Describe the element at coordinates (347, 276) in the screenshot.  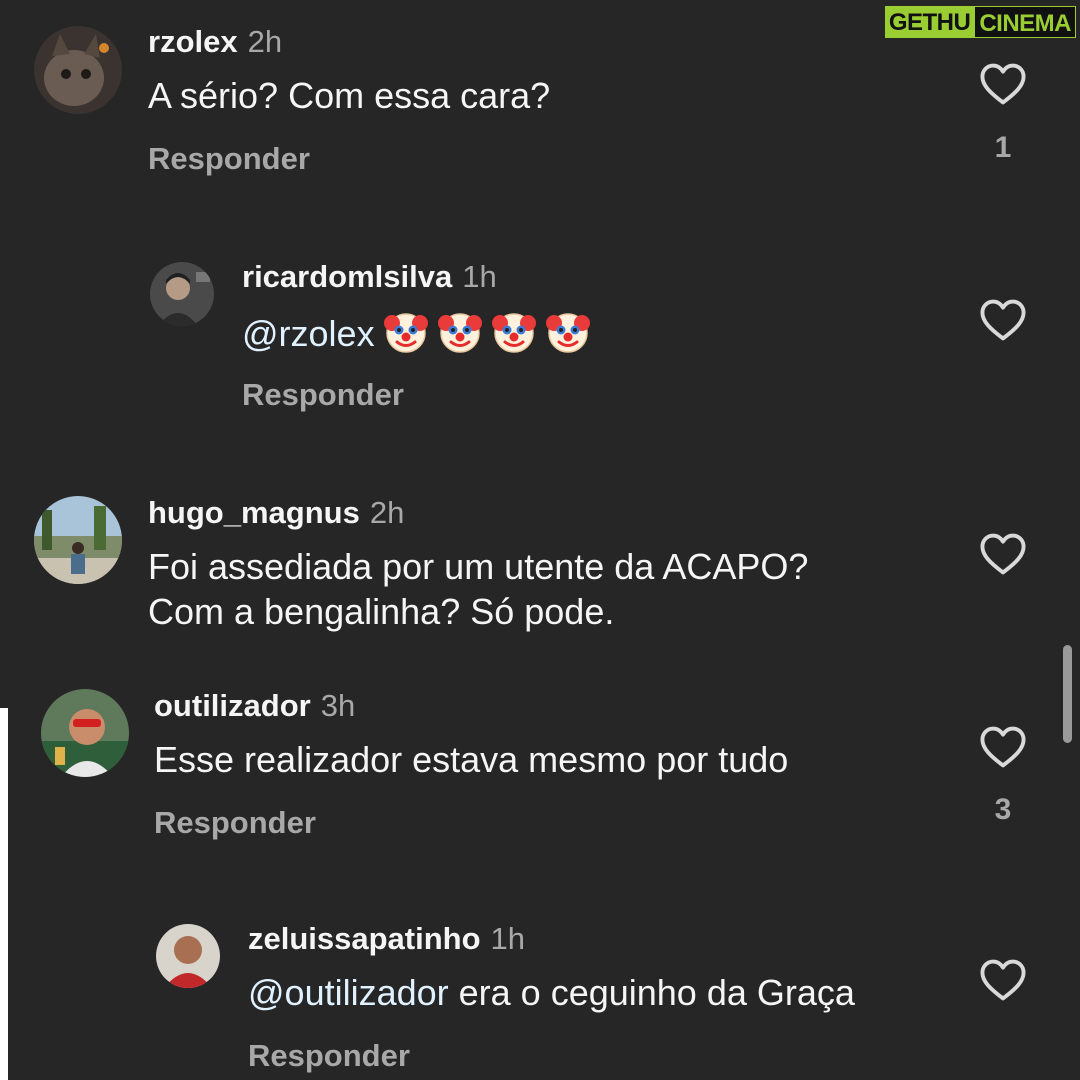
I see `username: ricardomlsilva` at that location.